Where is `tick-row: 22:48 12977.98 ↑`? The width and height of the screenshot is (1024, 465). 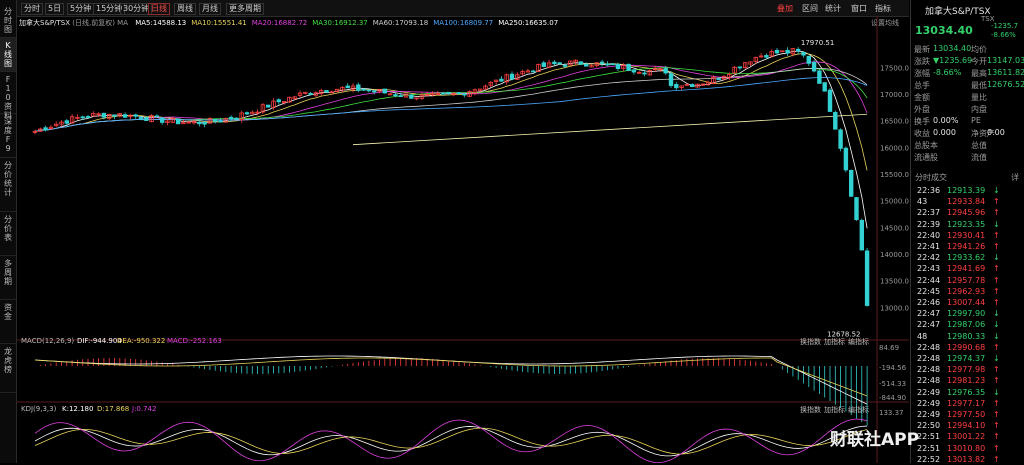 tick-row: 22:48 12977.98 ↑ is located at coordinates (967, 370).